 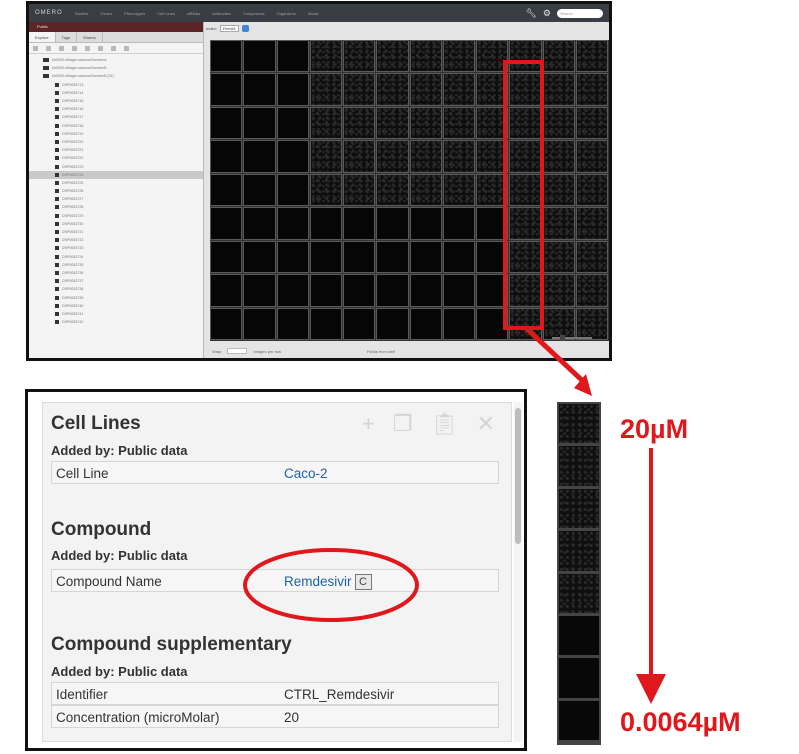 I want to click on nav-item: Genes, so click(x=106, y=13).